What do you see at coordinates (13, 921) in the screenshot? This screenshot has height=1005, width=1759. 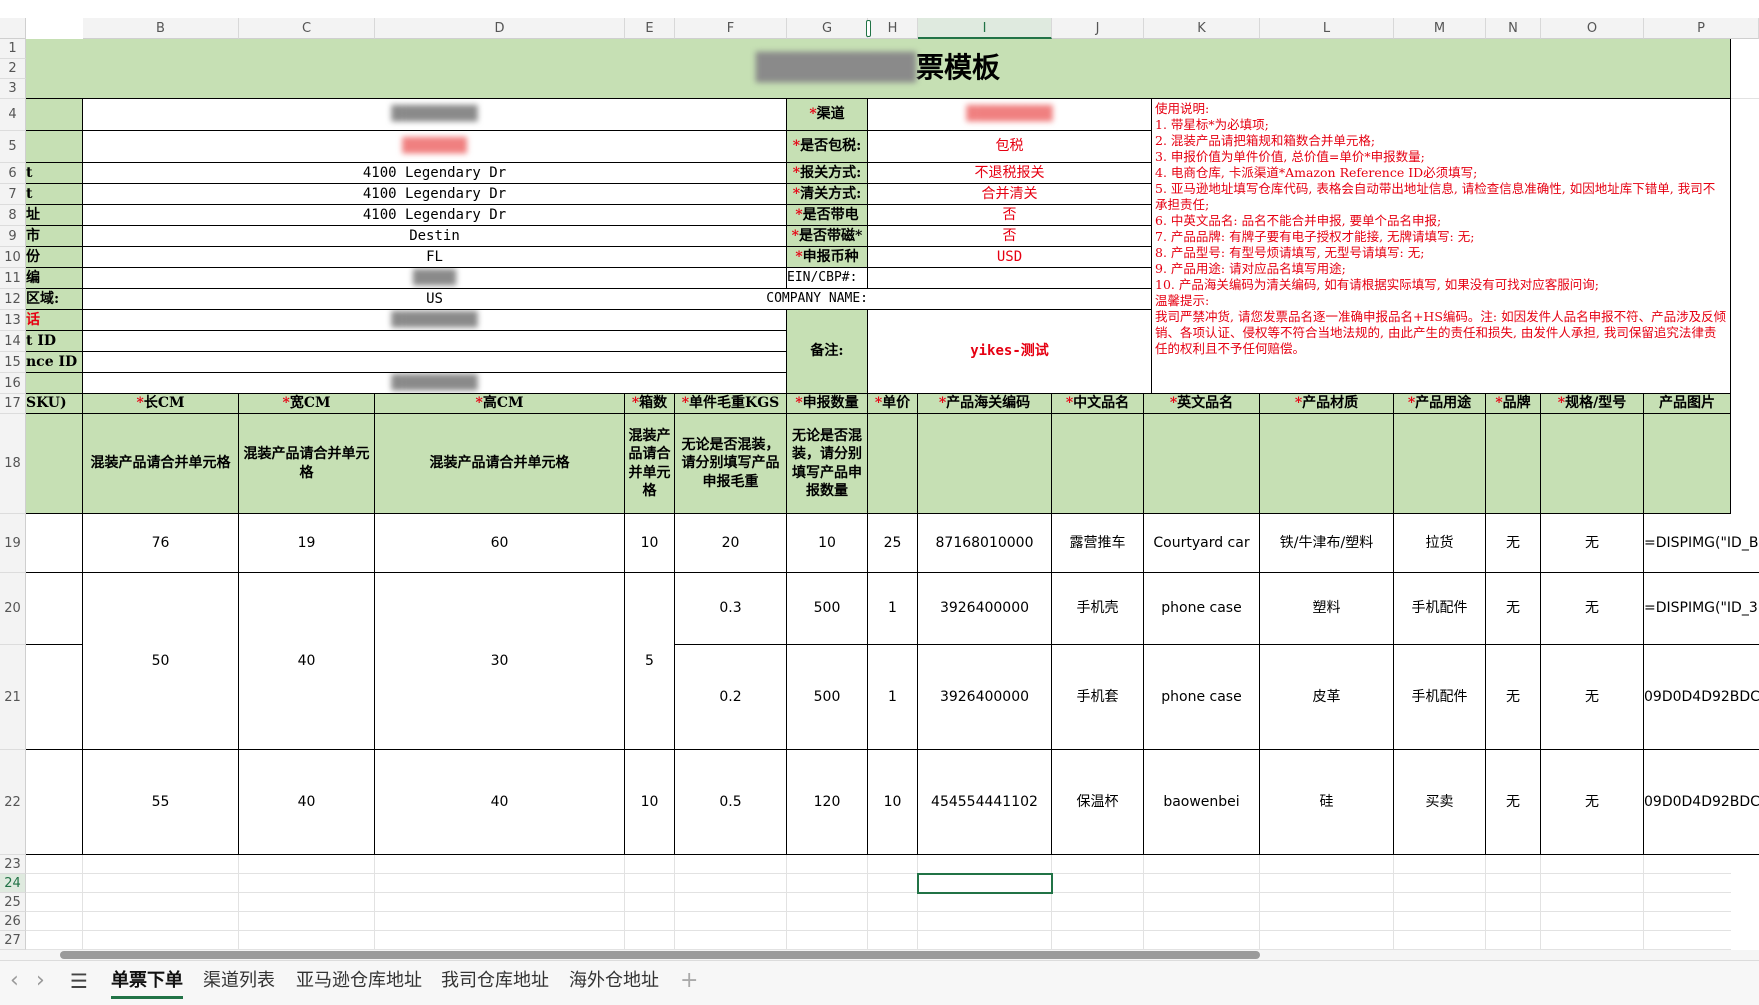 I see `row-header: 26` at bounding box center [13, 921].